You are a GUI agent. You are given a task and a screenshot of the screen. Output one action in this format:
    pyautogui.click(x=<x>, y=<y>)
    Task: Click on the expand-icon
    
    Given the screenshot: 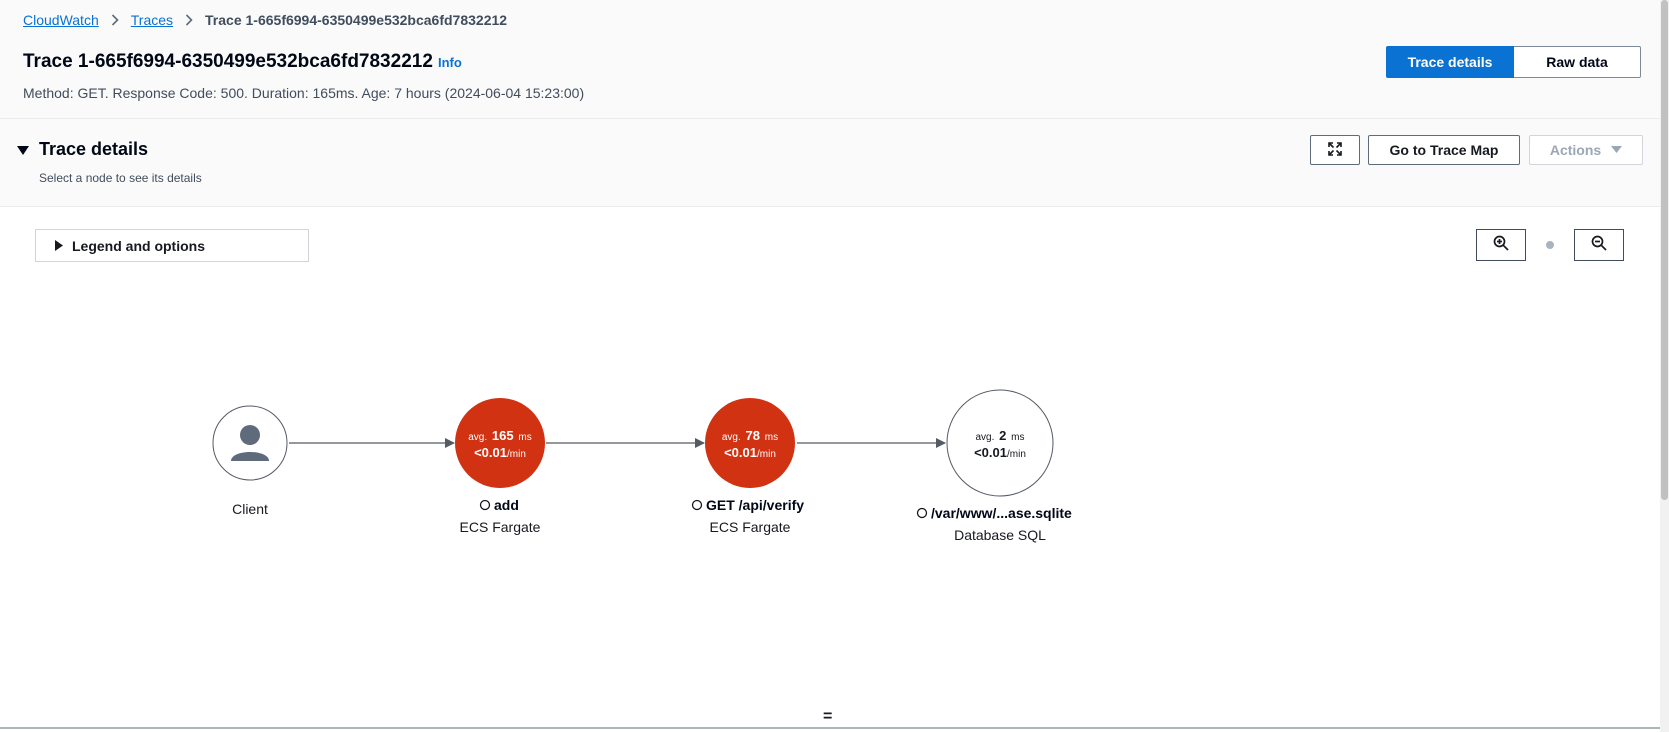 What is the action you would take?
    pyautogui.click(x=1335, y=150)
    